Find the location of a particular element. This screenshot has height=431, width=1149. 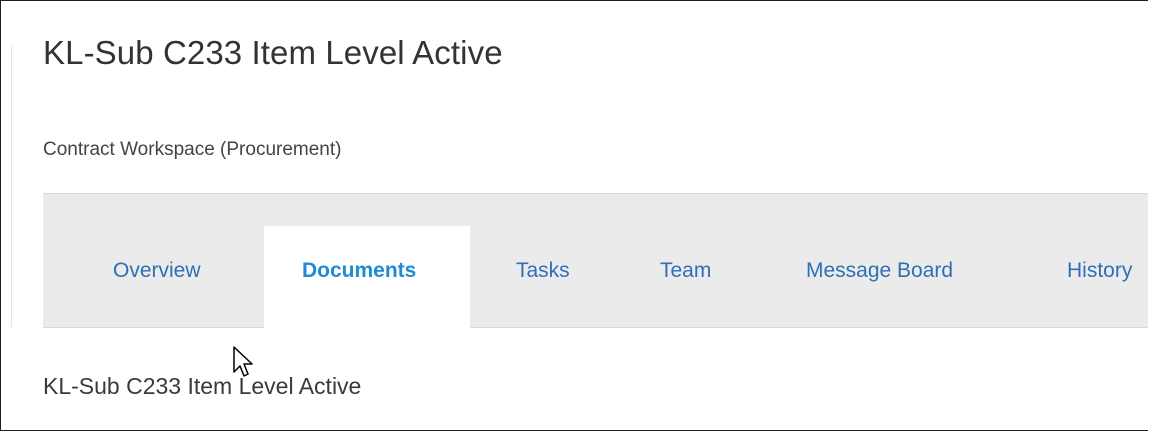

arrow-pointer-icon is located at coordinates (243, 361).